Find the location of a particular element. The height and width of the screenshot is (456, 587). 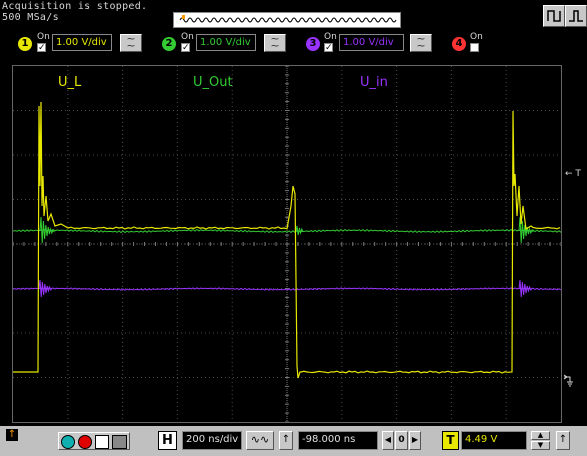

channel-1-scale: 1.00 V/div is located at coordinates (82, 42).